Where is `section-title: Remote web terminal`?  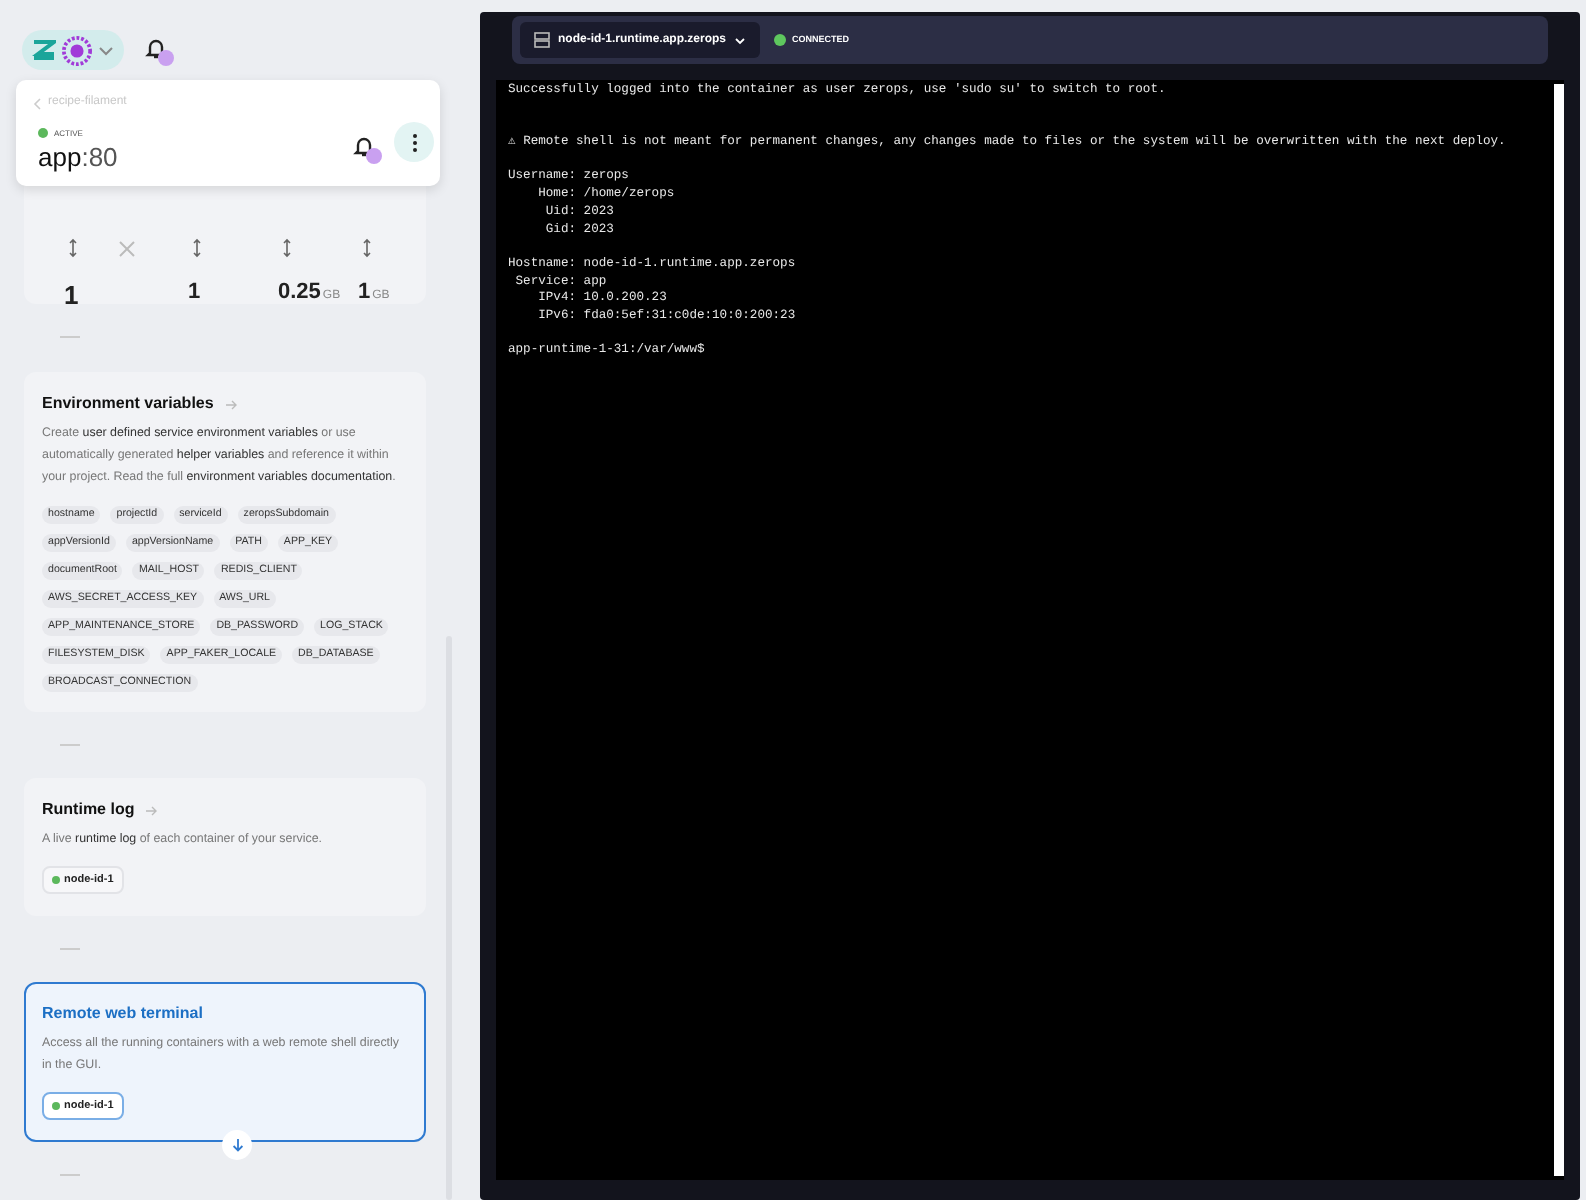 section-title: Remote web terminal is located at coordinates (122, 1014).